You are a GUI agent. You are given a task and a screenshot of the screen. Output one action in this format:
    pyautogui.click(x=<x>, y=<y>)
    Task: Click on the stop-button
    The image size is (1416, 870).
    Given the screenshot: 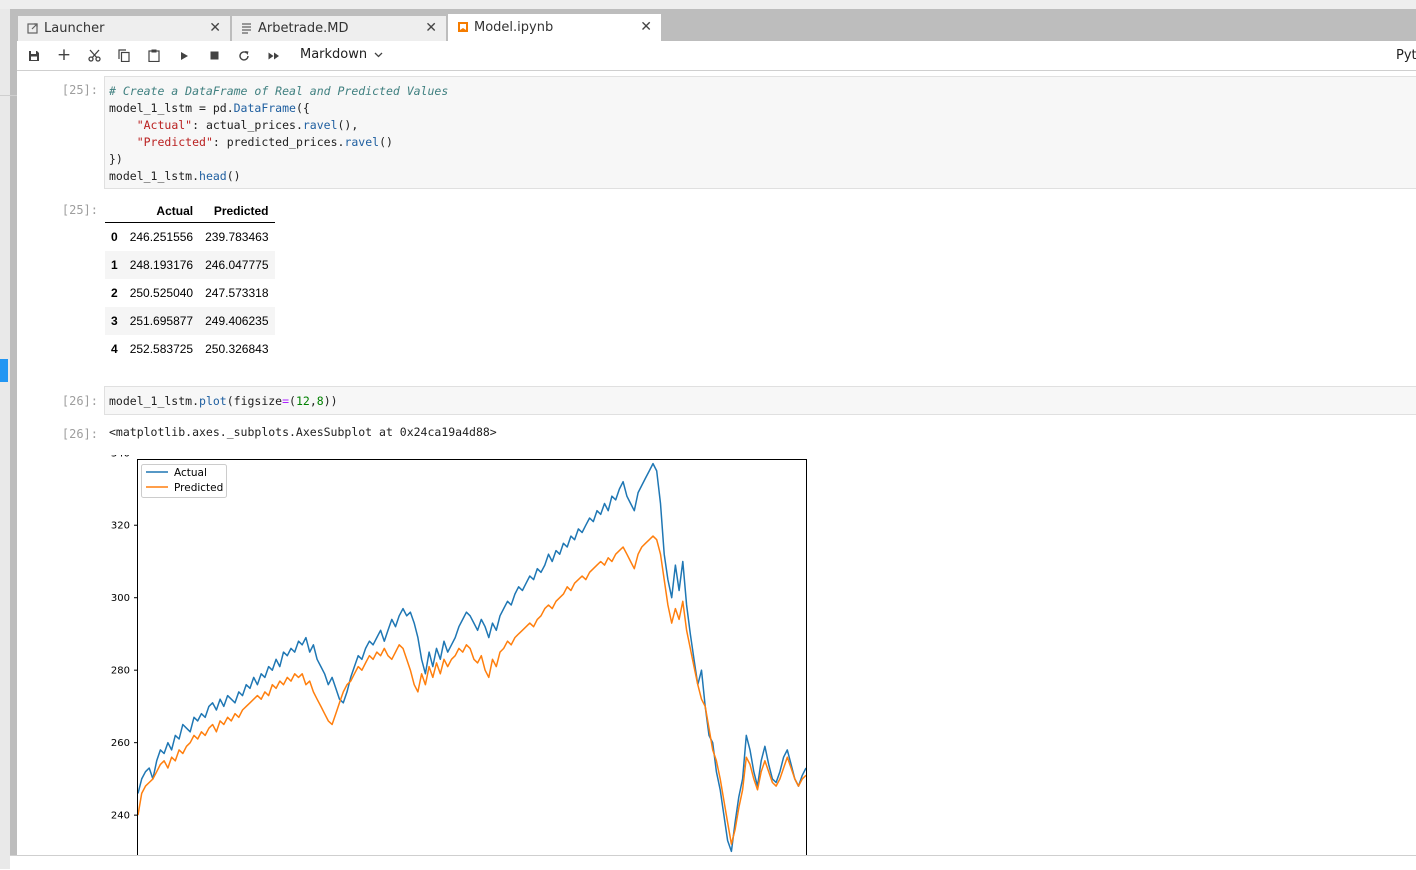 What is the action you would take?
    pyautogui.click(x=214, y=55)
    